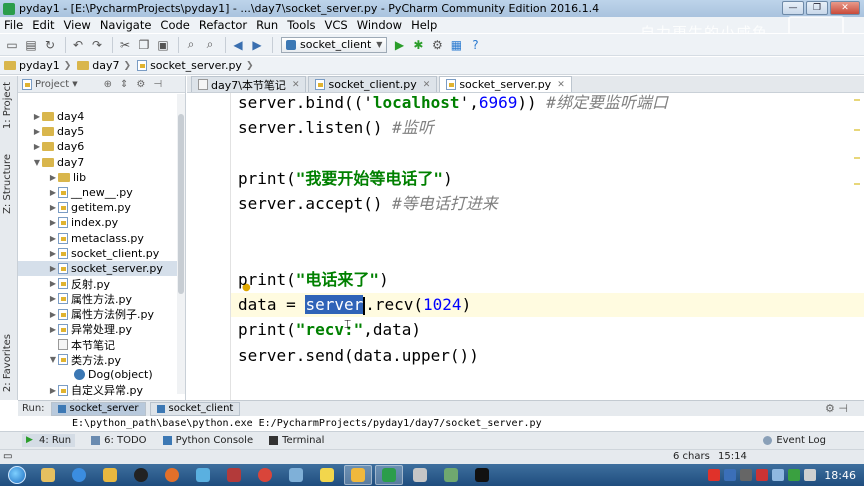 The width and height of the screenshot is (864, 486). I want to click on status-caret-position: 15:14, so click(732, 456).